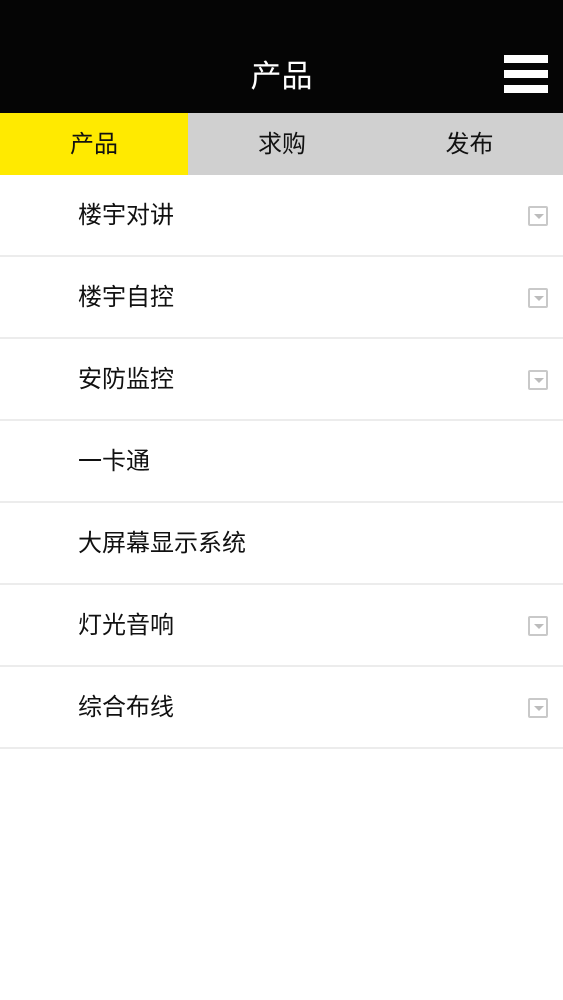  What do you see at coordinates (126, 379) in the screenshot?
I see `list-item-label: 安防监控` at bounding box center [126, 379].